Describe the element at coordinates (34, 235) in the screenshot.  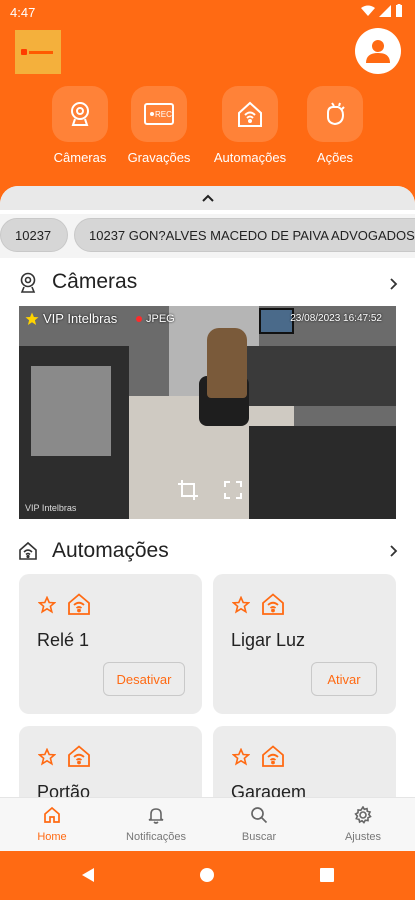
I see `chip-site-code: 10237` at that location.